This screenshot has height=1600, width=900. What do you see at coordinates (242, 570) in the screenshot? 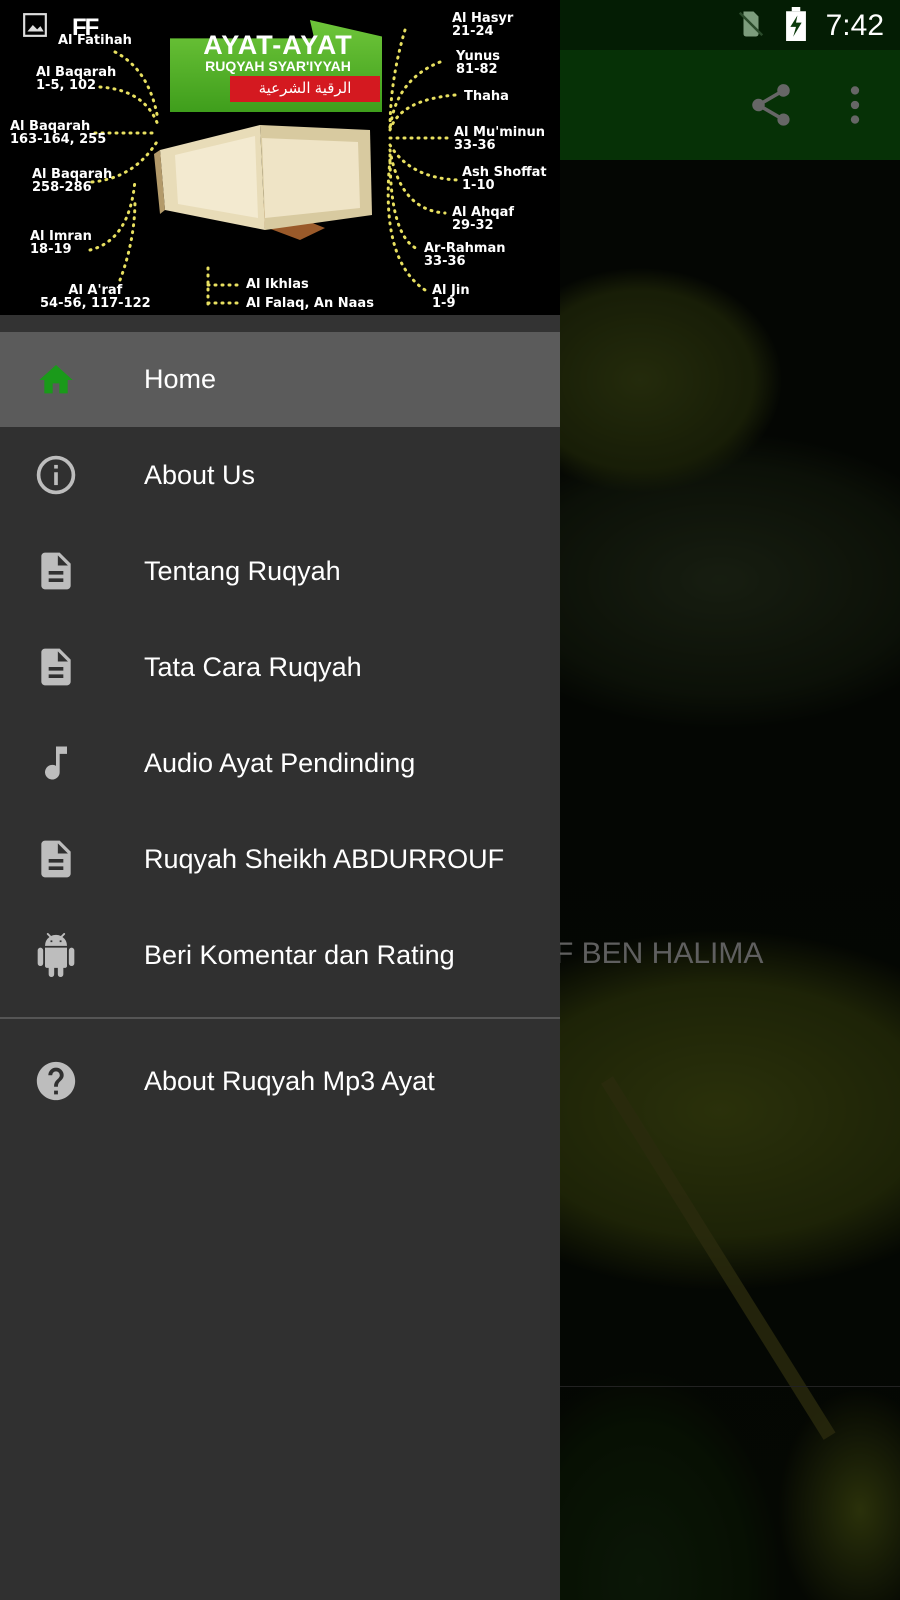
I see `menu-item-label: Tentang Ruqyah` at bounding box center [242, 570].